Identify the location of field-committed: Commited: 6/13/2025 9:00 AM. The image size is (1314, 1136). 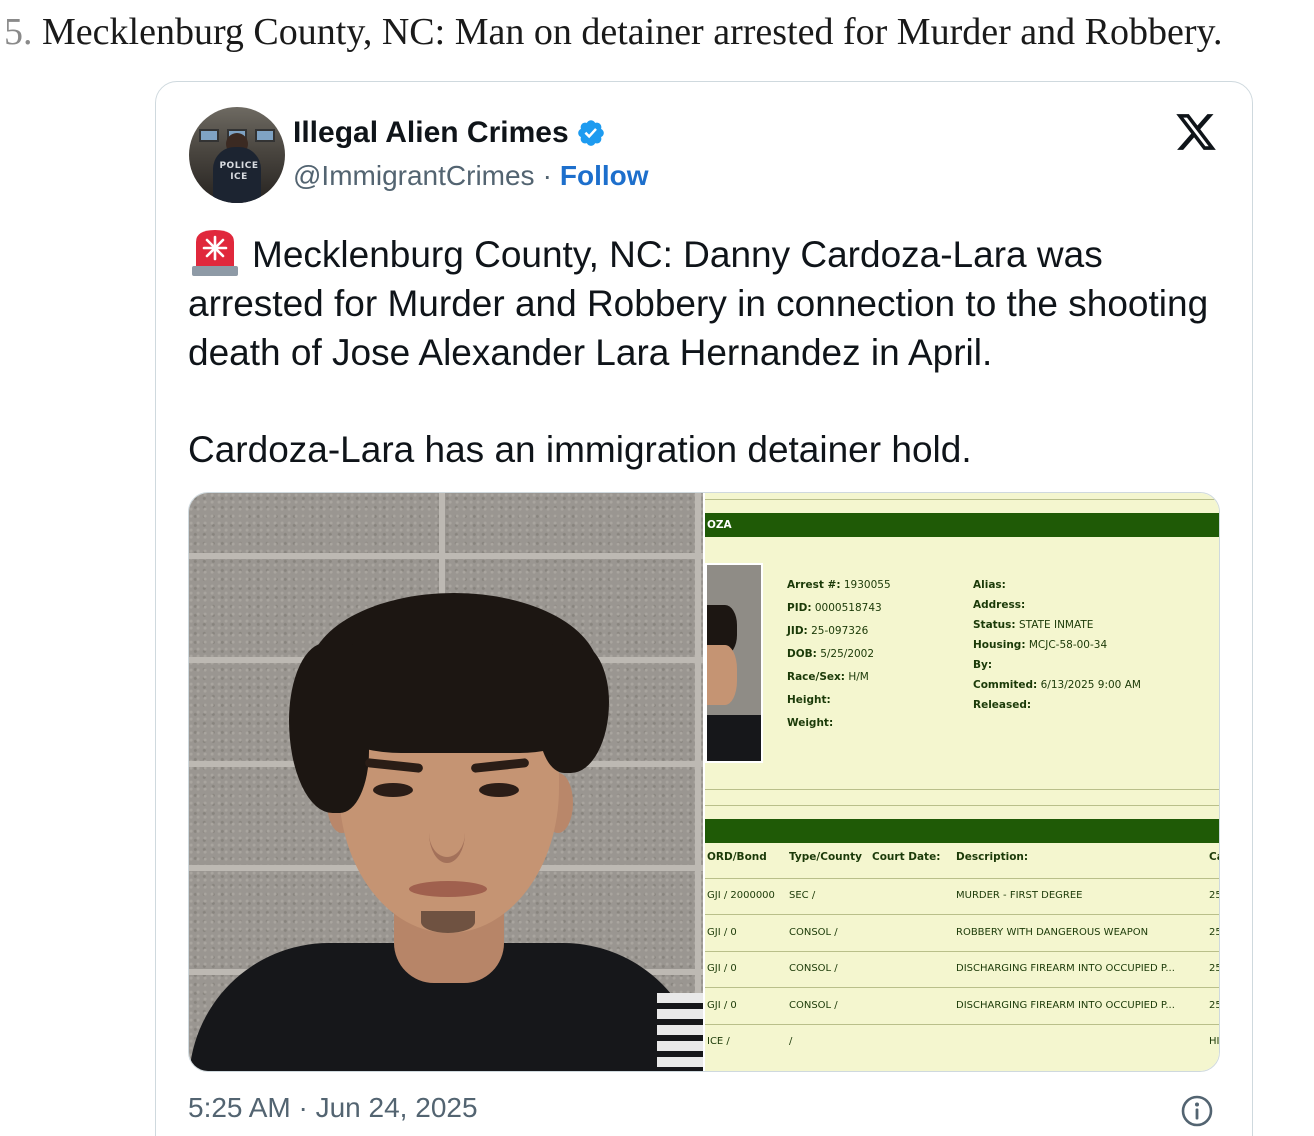
(1057, 689).